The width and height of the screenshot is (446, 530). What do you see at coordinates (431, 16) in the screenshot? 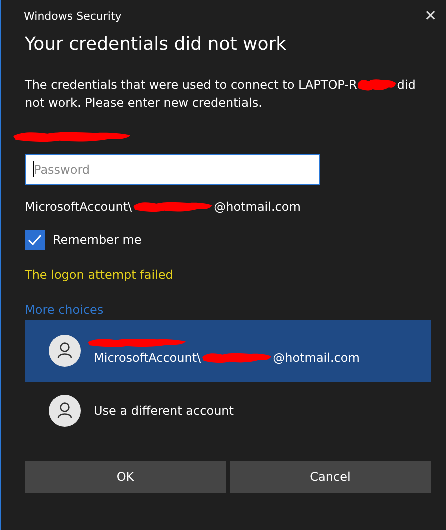
I see `close-button: ✕` at bounding box center [431, 16].